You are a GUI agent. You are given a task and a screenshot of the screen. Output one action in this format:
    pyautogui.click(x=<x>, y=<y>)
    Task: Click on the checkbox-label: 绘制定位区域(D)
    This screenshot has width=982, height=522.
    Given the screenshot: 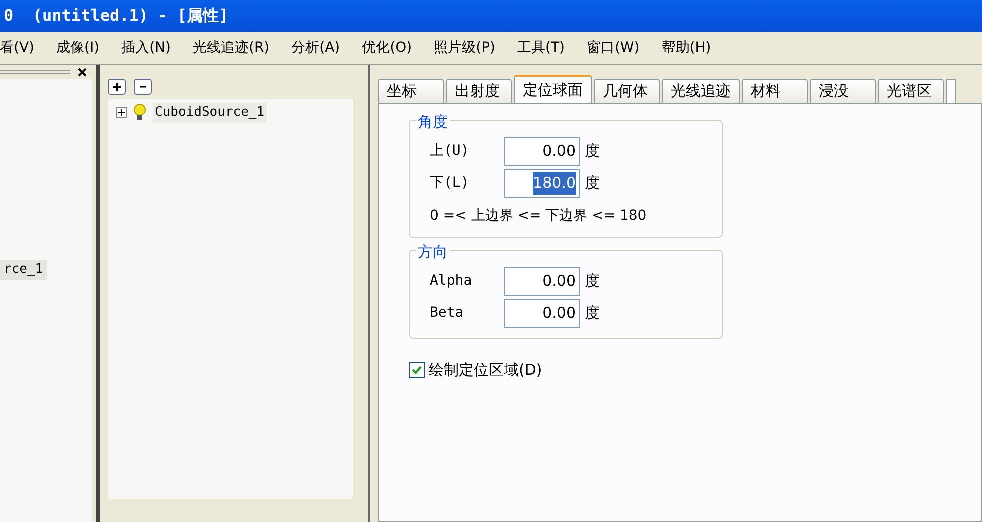 What is the action you would take?
    pyautogui.click(x=485, y=370)
    